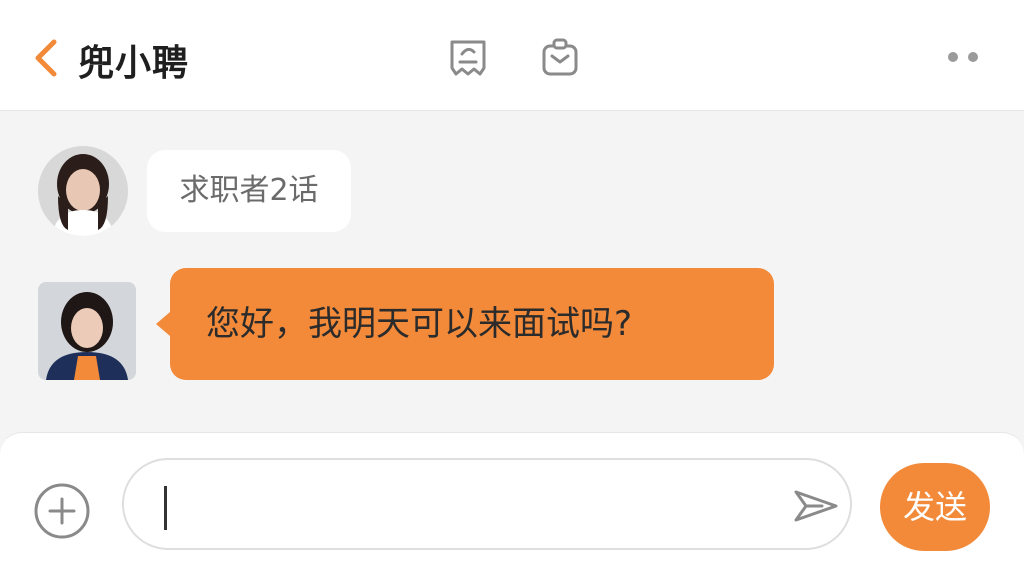 The width and height of the screenshot is (1024, 577). What do you see at coordinates (163, 324) in the screenshot?
I see `bubble-tail` at bounding box center [163, 324].